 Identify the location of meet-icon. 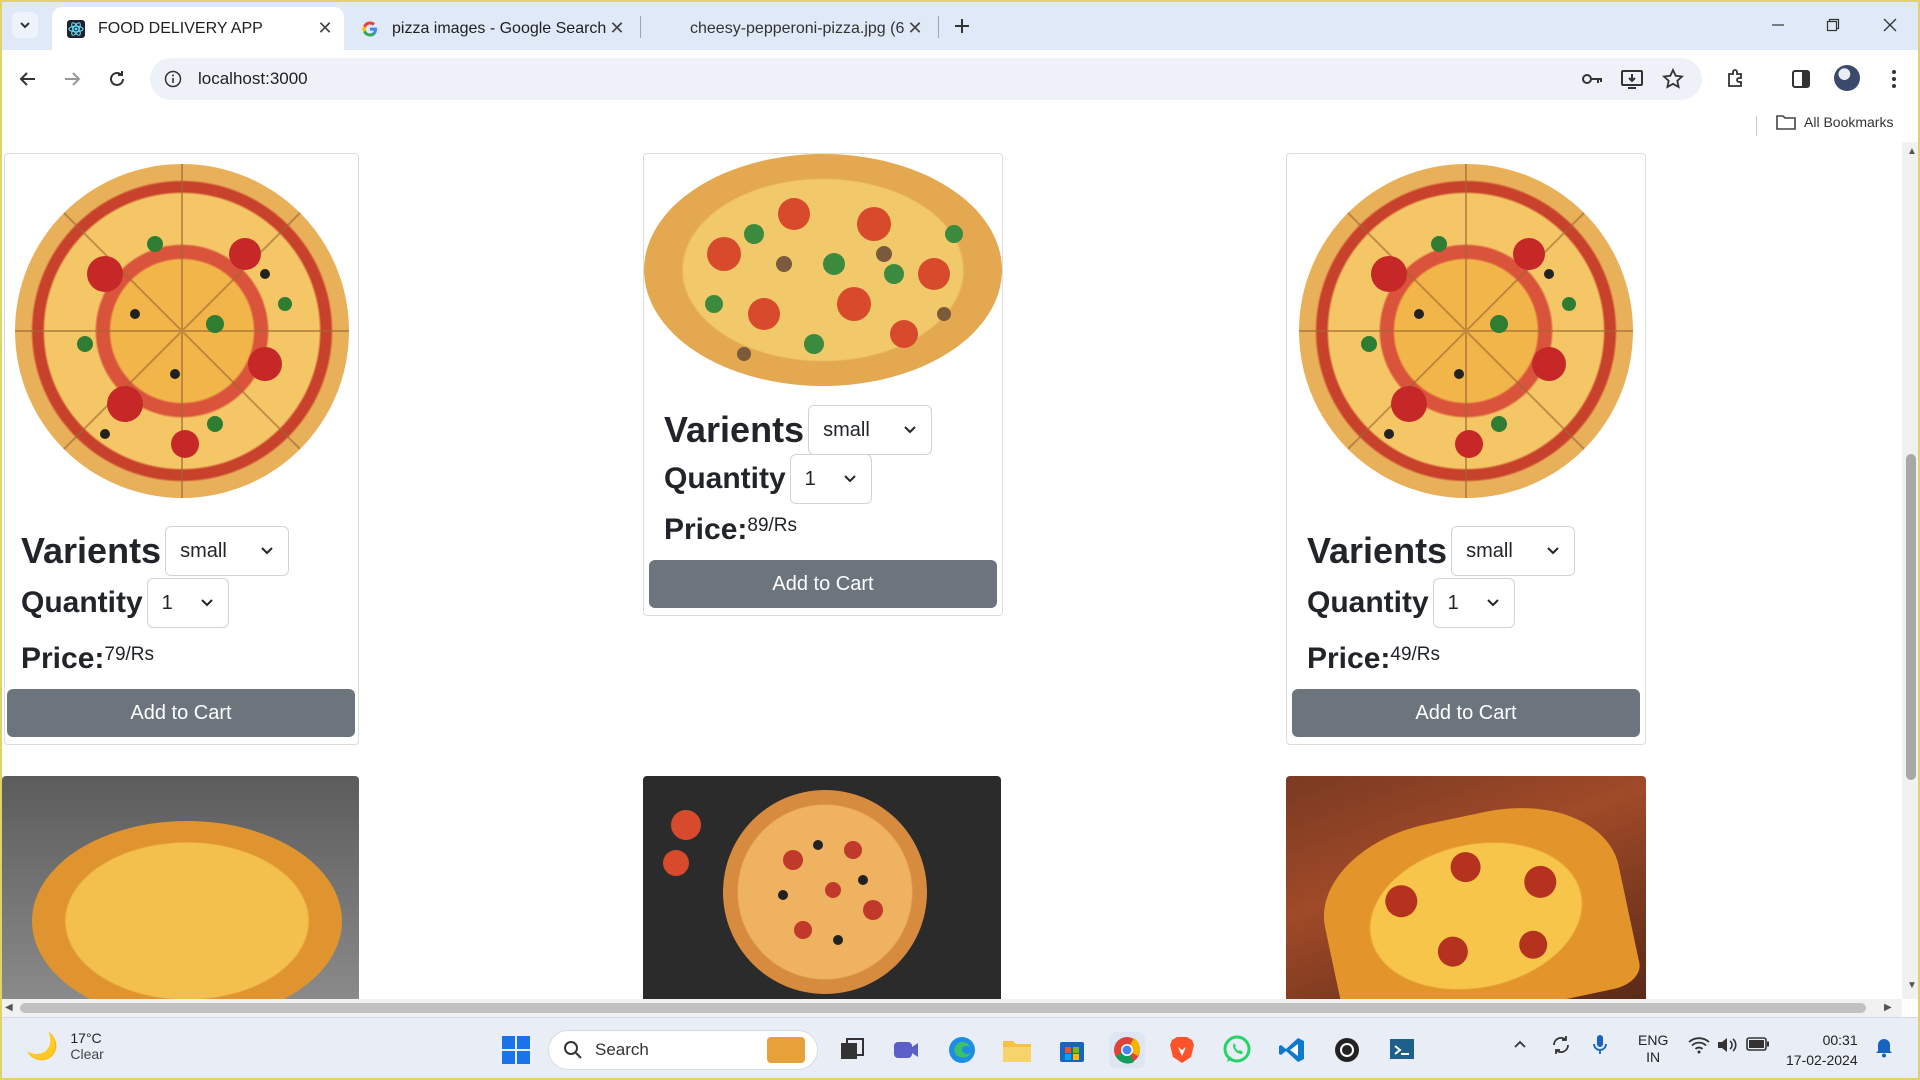
(906, 1050).